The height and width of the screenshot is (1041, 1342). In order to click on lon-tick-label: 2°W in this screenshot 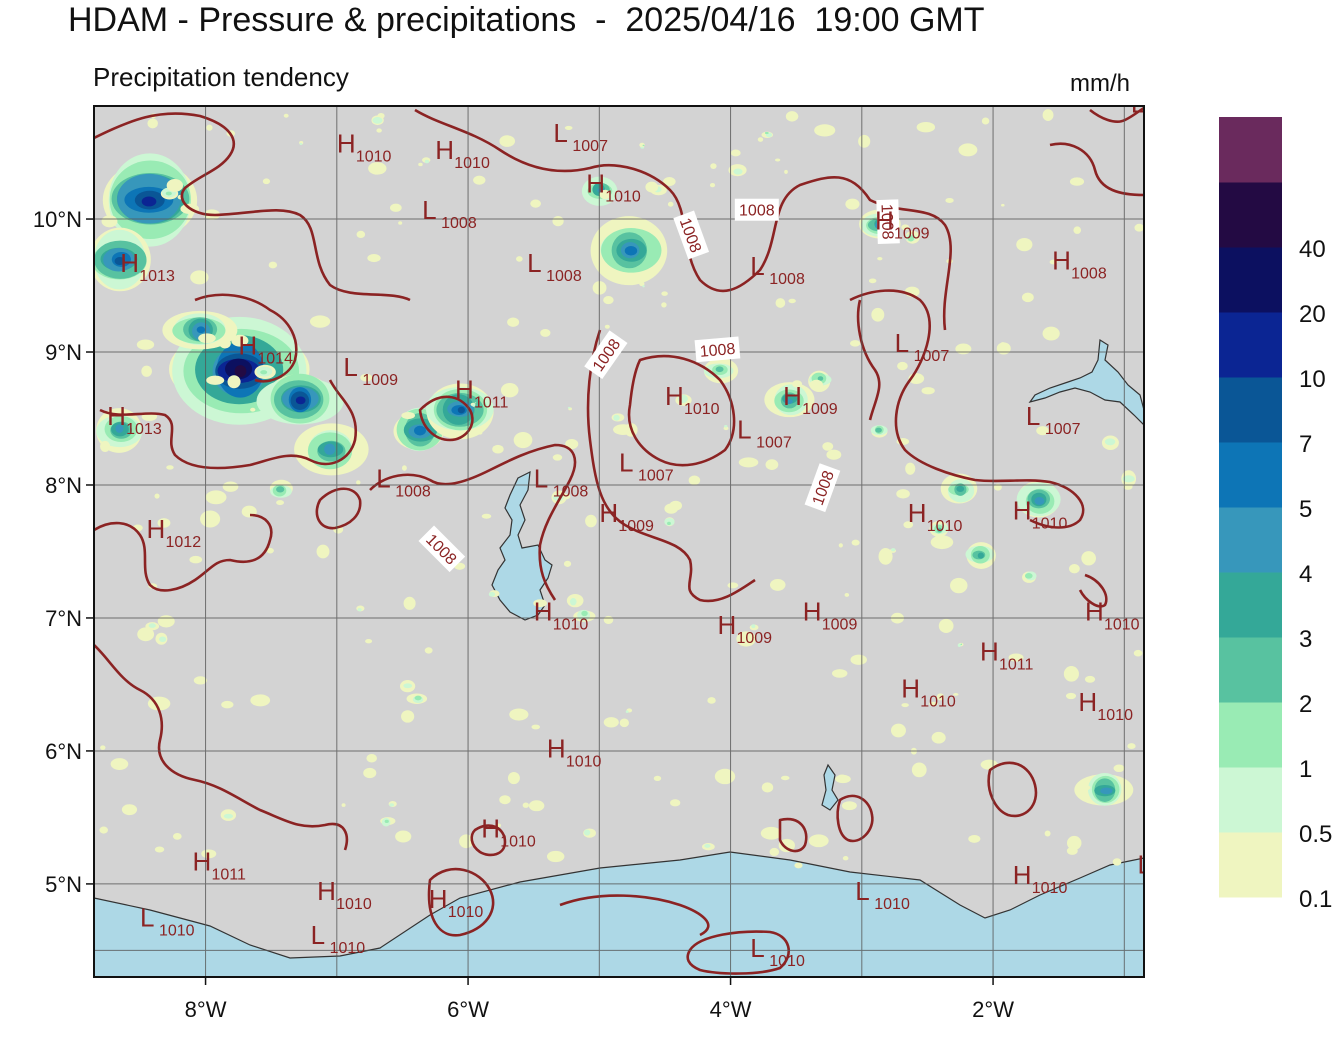, I will do `click(993, 1009)`.